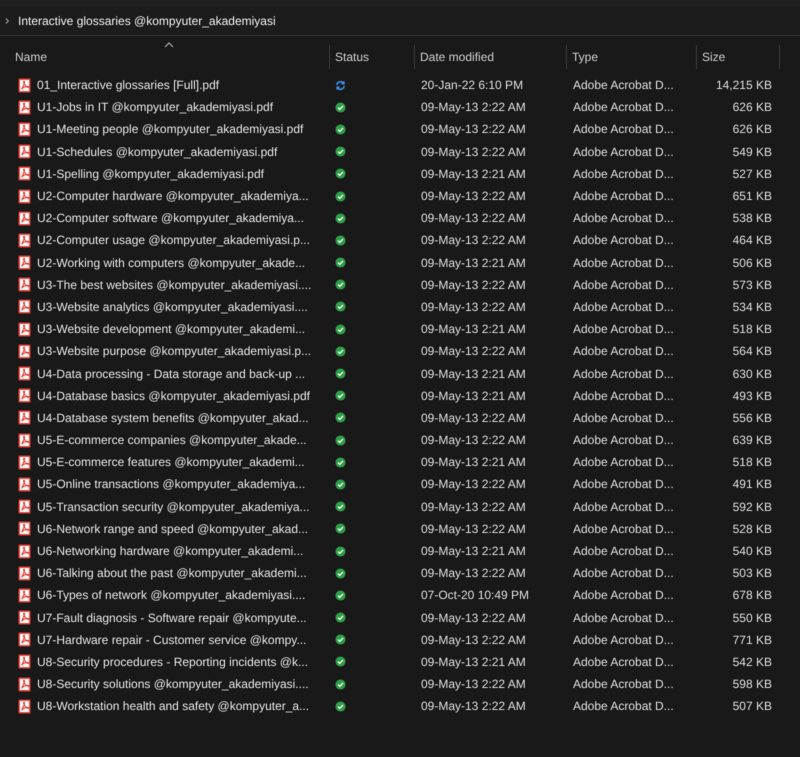 This screenshot has width=800, height=757. Describe the element at coordinates (150, 173) in the screenshot. I see `file-name: U1-Spelling @kompyuter_akademiyasi.pdf` at that location.